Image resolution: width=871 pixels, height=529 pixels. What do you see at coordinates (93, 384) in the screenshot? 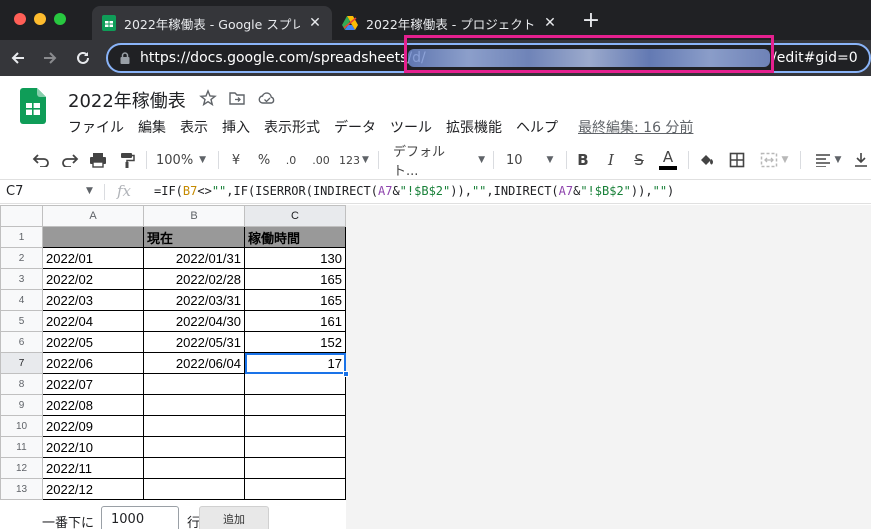
I see `cell: 2022/07` at bounding box center [93, 384].